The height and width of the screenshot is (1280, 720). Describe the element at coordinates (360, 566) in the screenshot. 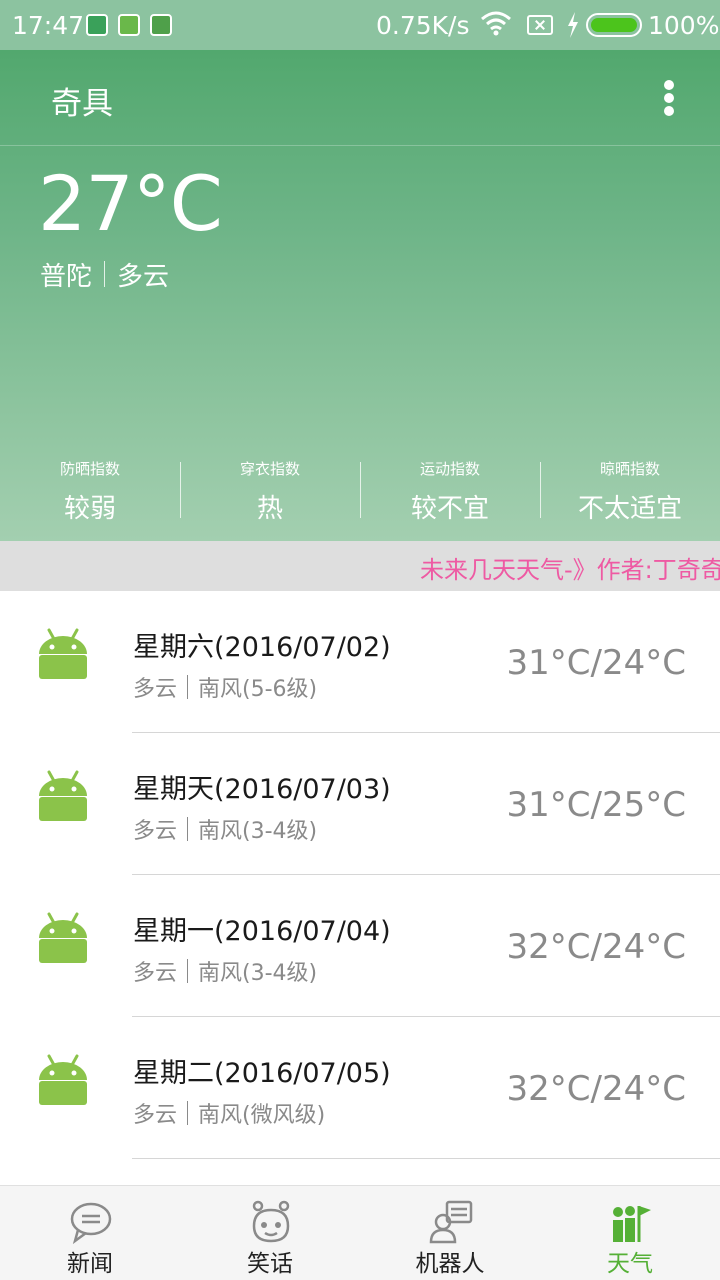

I see `forecast-marquee: 未来几天天气-》作者:丁奇奇` at that location.